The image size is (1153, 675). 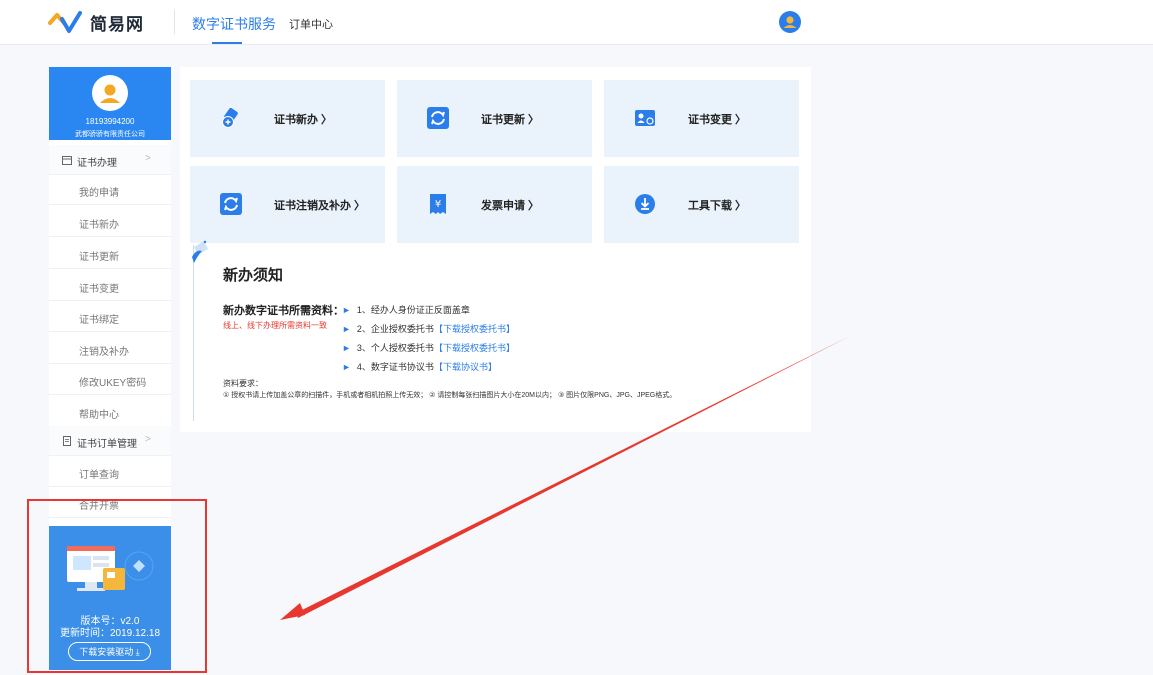 I want to click on requirement-item: ► 4、数字证书协议书【下载协议书】, so click(x=419, y=367).